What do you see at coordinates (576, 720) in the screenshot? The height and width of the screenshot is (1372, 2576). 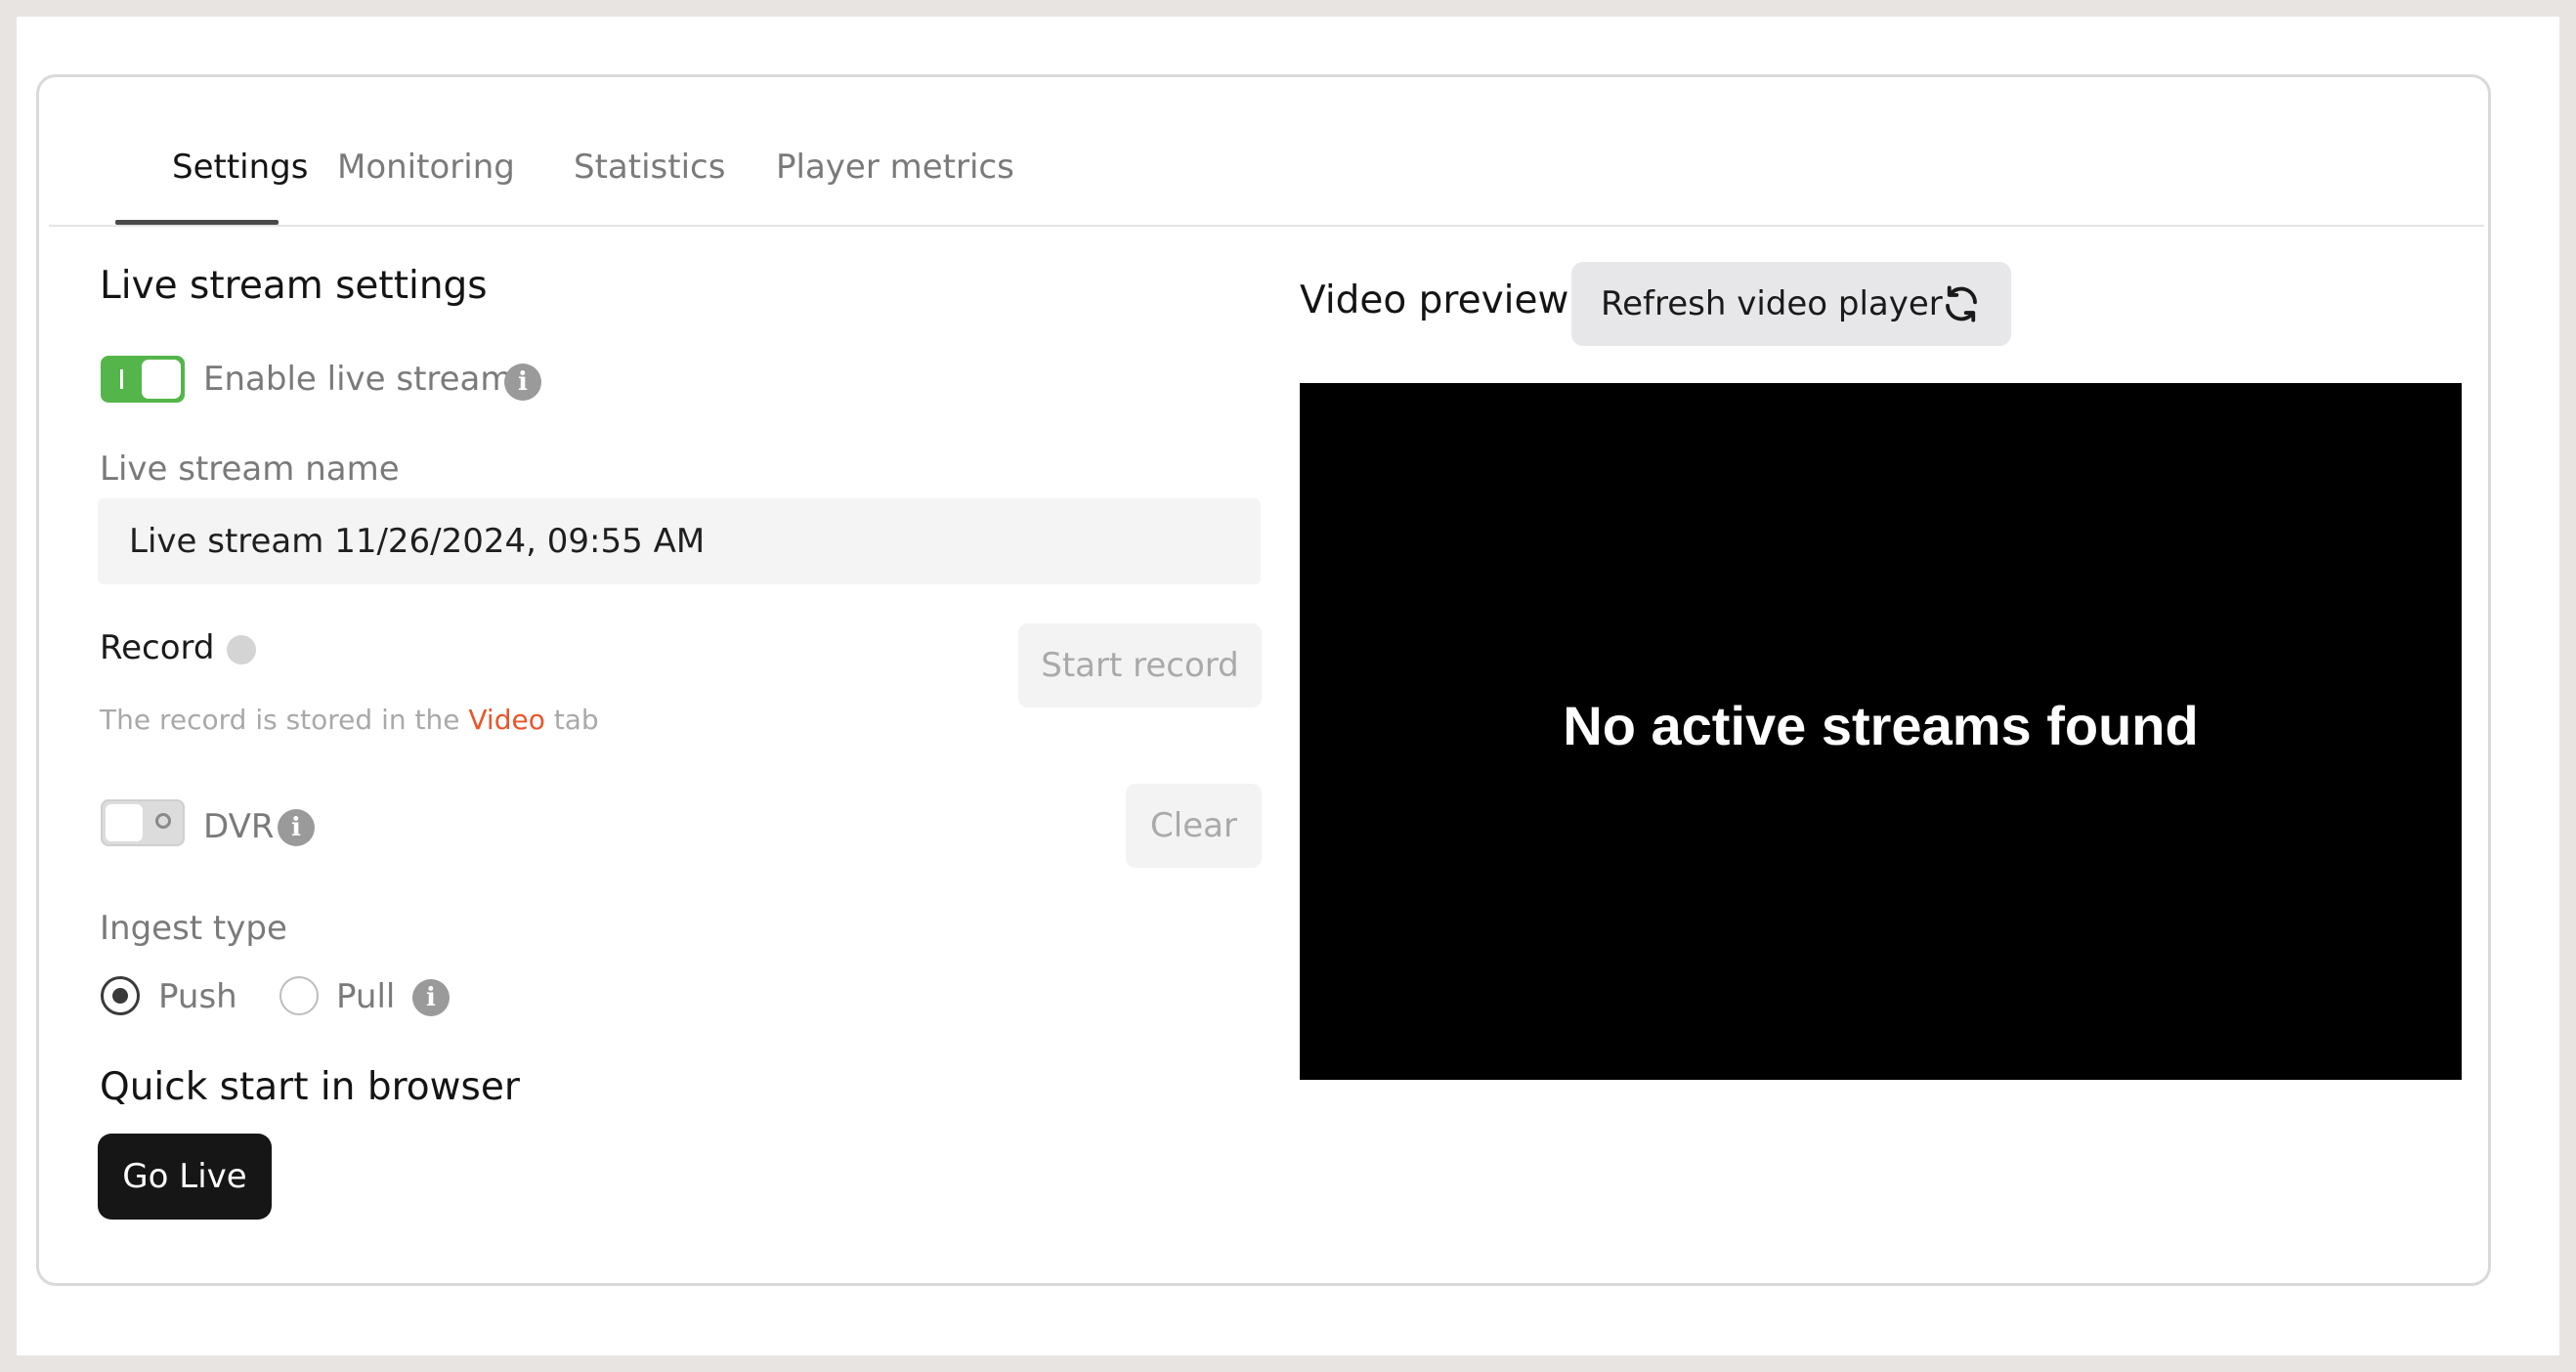 I see `record-hint-suffix: tab` at bounding box center [576, 720].